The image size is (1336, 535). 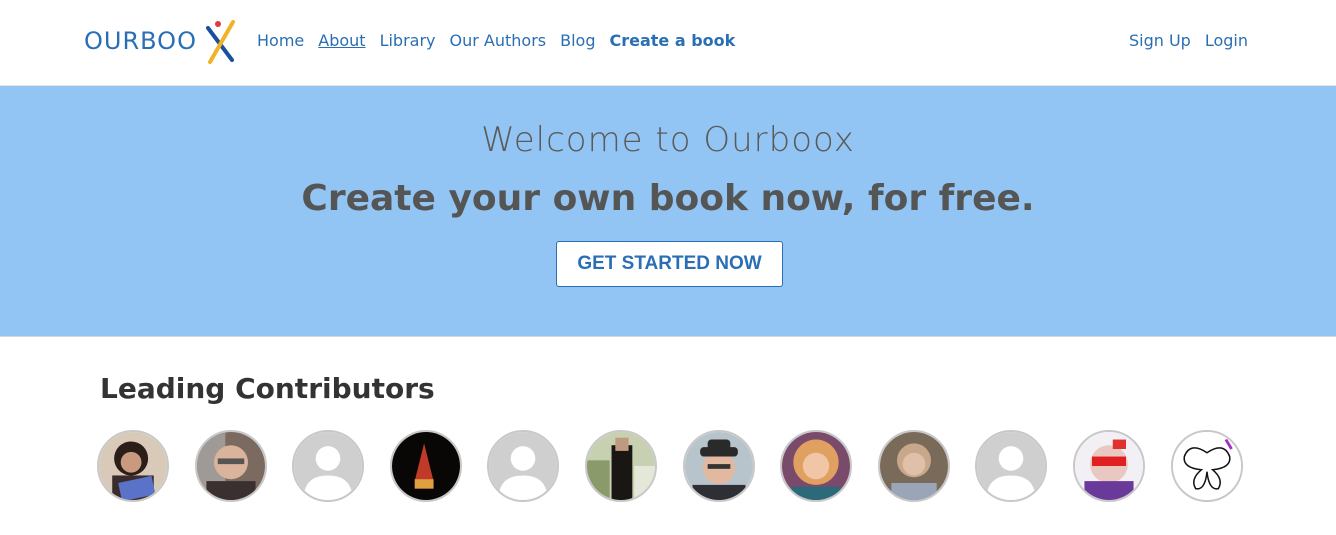 I want to click on butterfly-drawing-icon, so click(x=1206, y=466).